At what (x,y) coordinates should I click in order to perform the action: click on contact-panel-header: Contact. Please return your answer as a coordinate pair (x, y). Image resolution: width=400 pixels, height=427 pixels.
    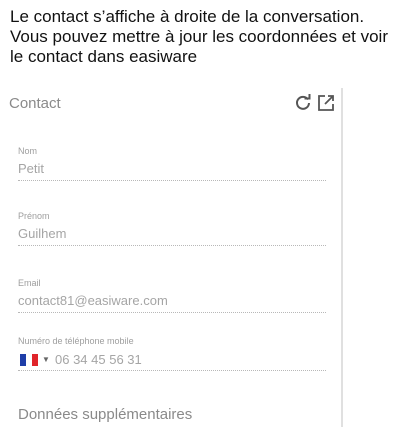
    Looking at the image, I should click on (170, 104).